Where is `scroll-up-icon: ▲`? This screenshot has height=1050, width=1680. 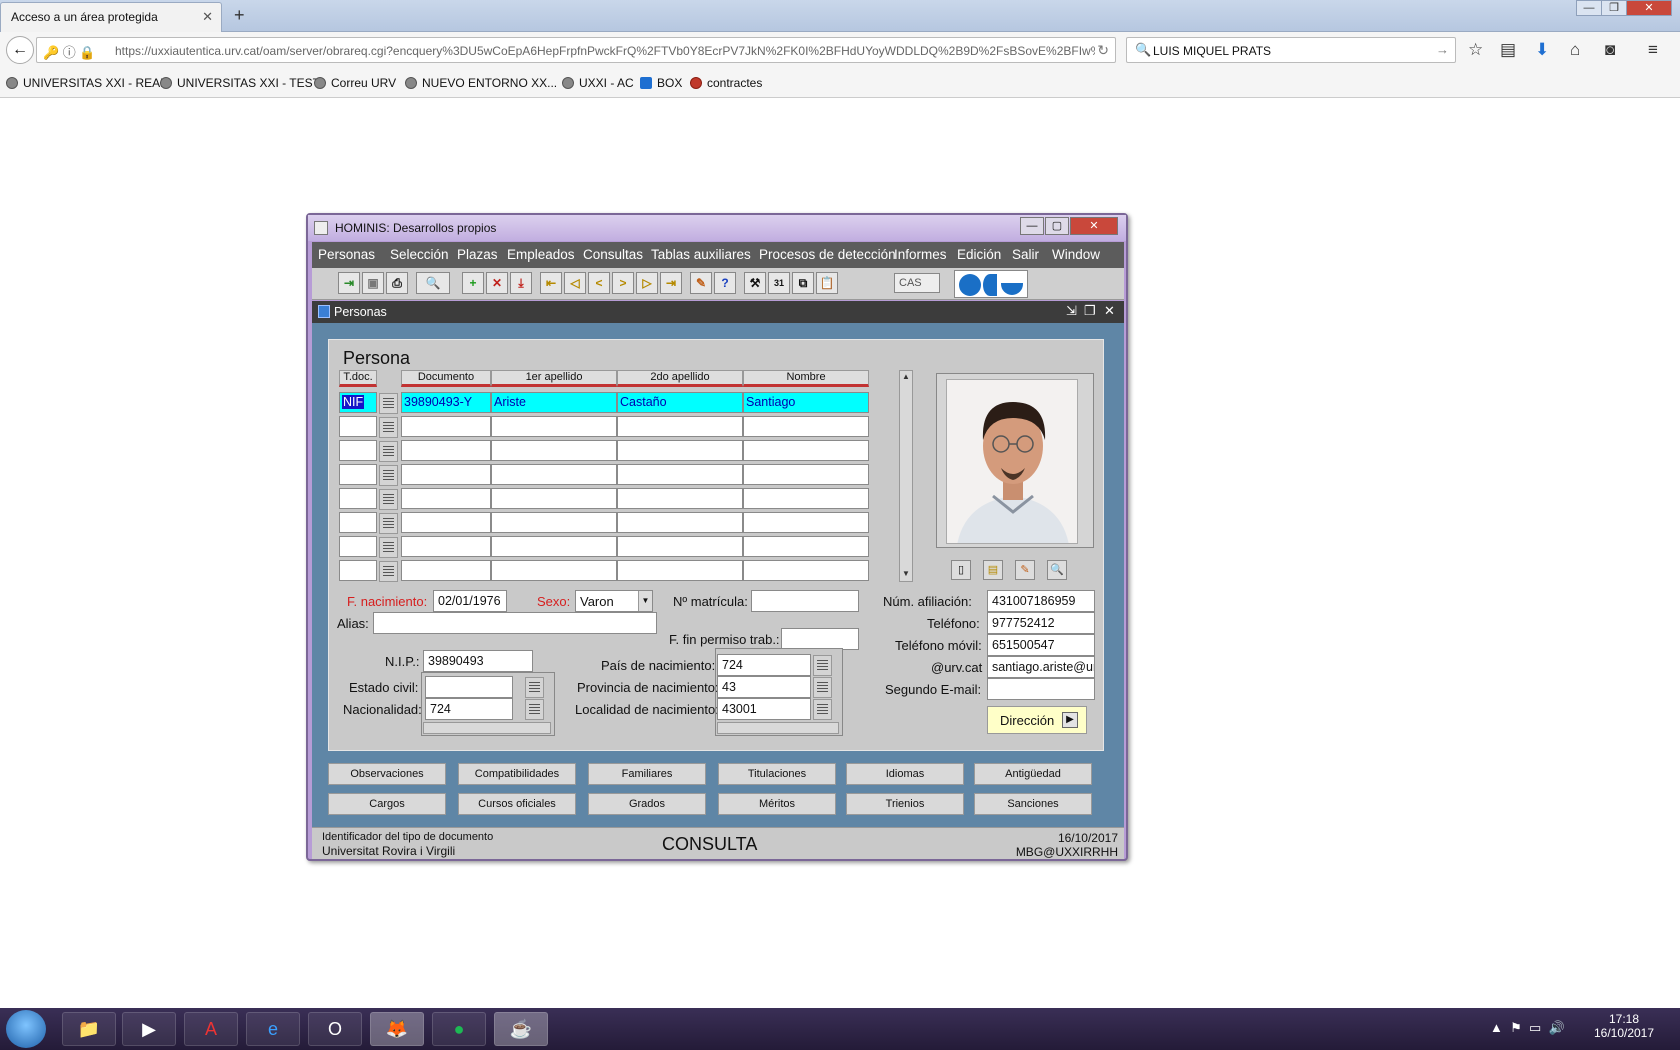 scroll-up-icon: ▲ is located at coordinates (906, 376).